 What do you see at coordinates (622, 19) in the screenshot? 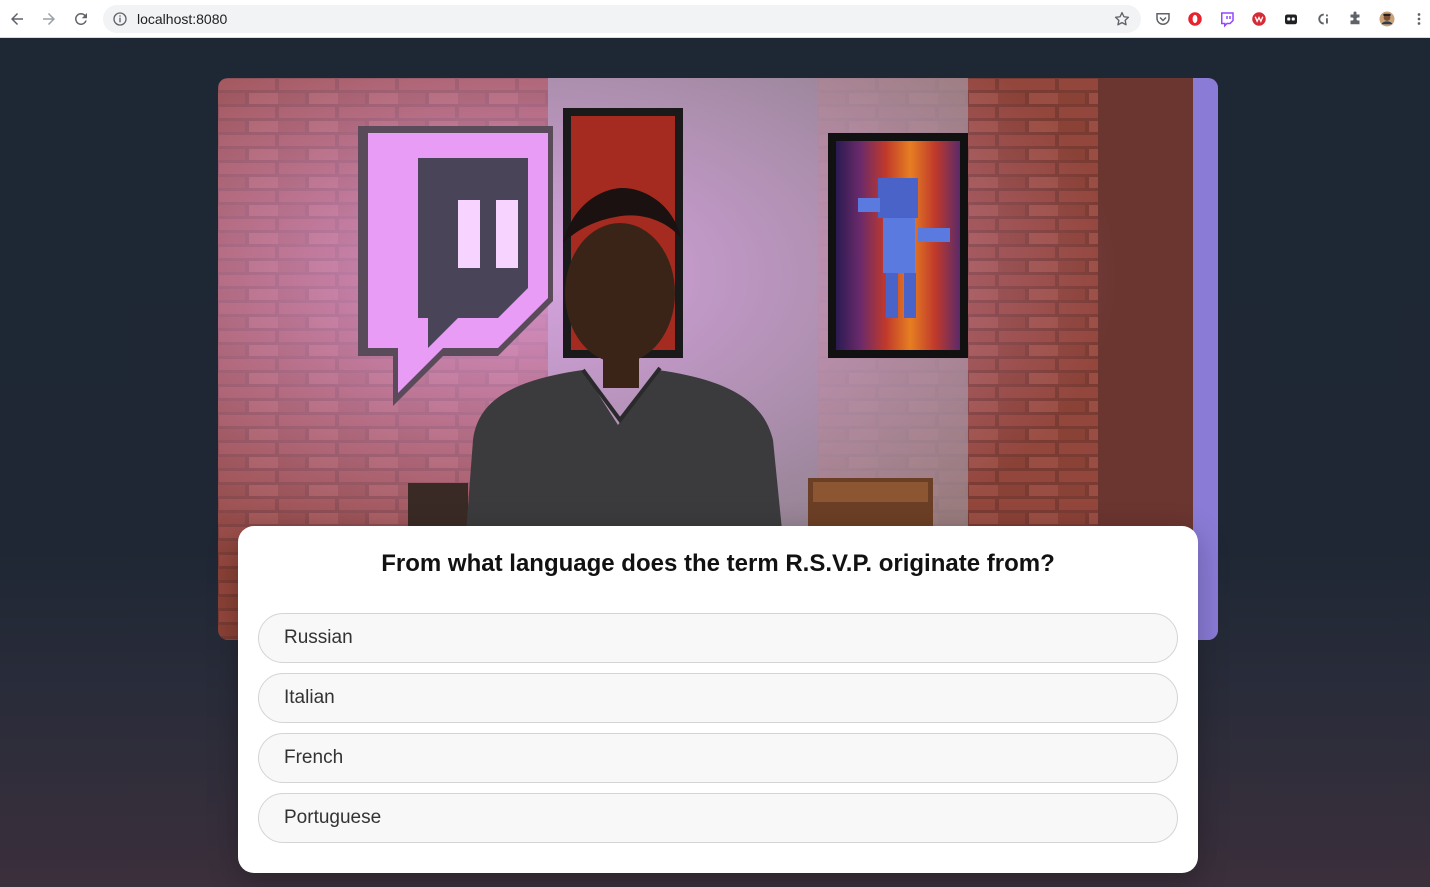
I see `address-bar: localhost:8080` at bounding box center [622, 19].